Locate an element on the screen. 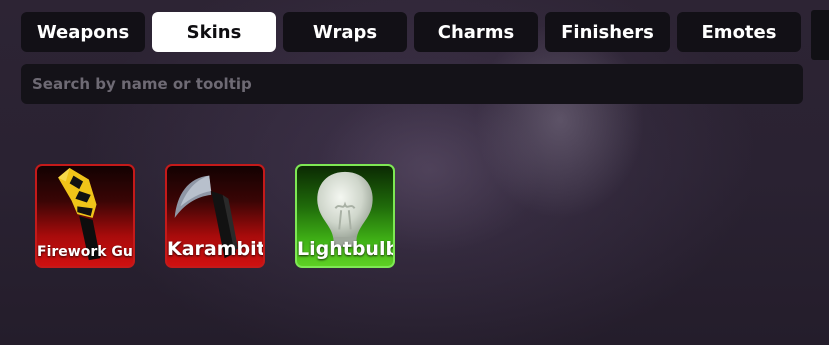 The image size is (829, 345). tab-emotes: Emotes is located at coordinates (739, 32).